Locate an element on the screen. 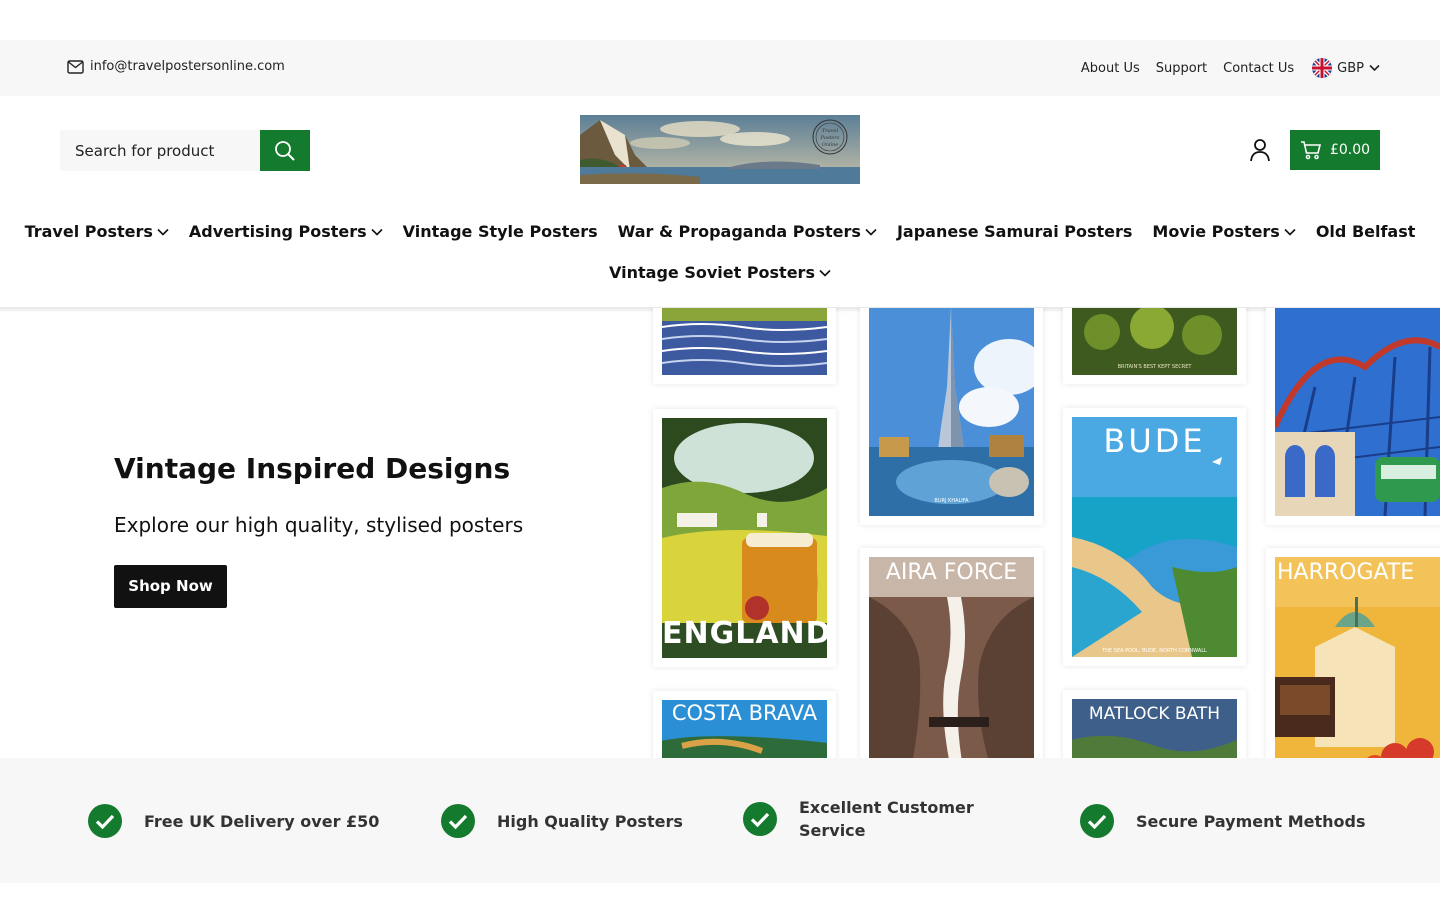 The height and width of the screenshot is (900, 1440). currency-label: GBP is located at coordinates (1350, 68).